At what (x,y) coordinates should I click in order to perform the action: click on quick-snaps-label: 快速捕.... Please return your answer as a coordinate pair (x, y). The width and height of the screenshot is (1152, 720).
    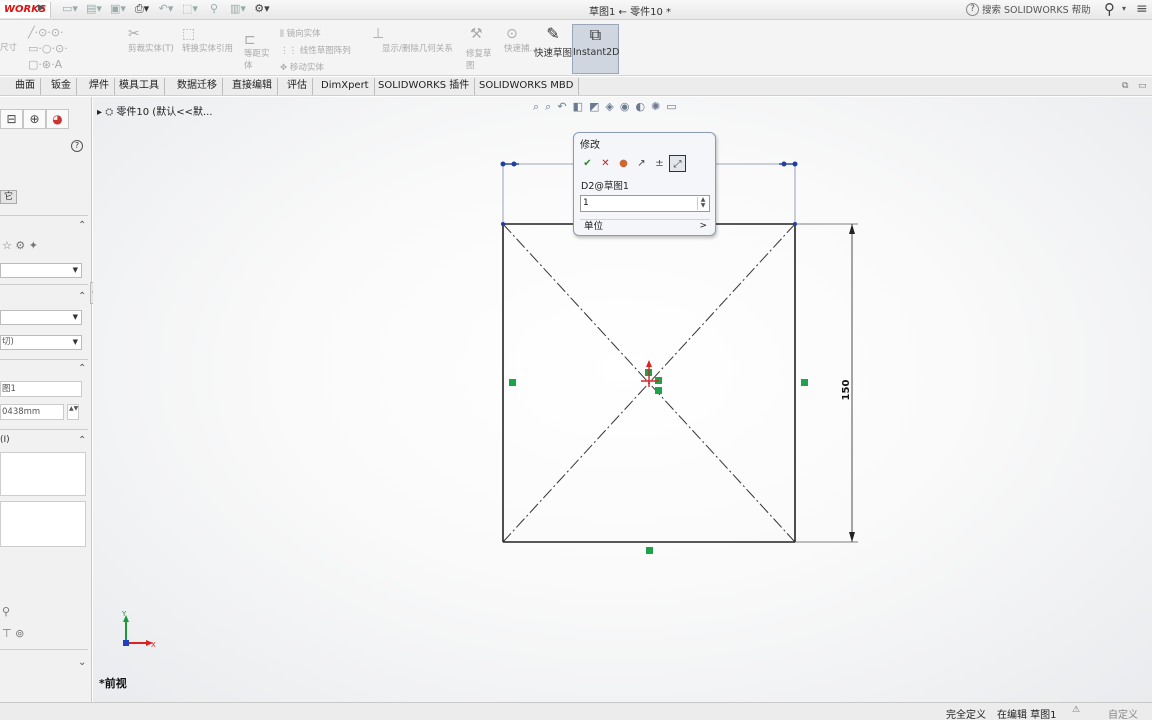
    Looking at the image, I should click on (521, 48).